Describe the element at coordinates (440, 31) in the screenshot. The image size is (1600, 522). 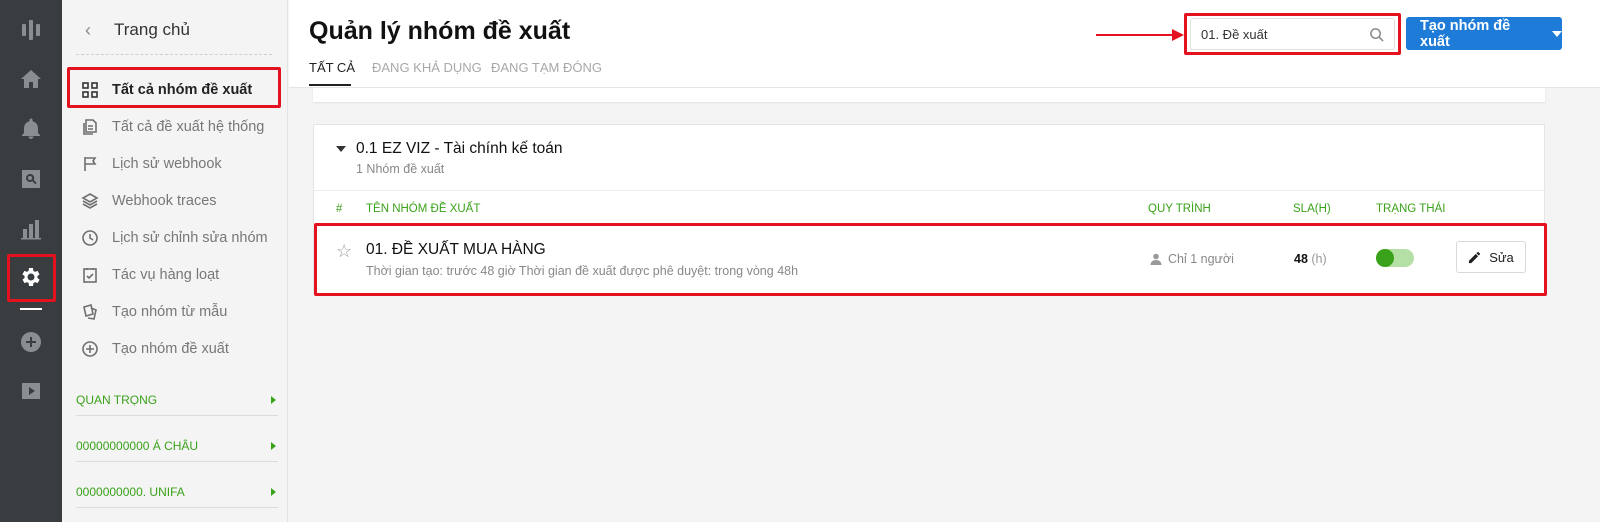
I see `page-title: Quản lý nhóm đề xuất` at that location.